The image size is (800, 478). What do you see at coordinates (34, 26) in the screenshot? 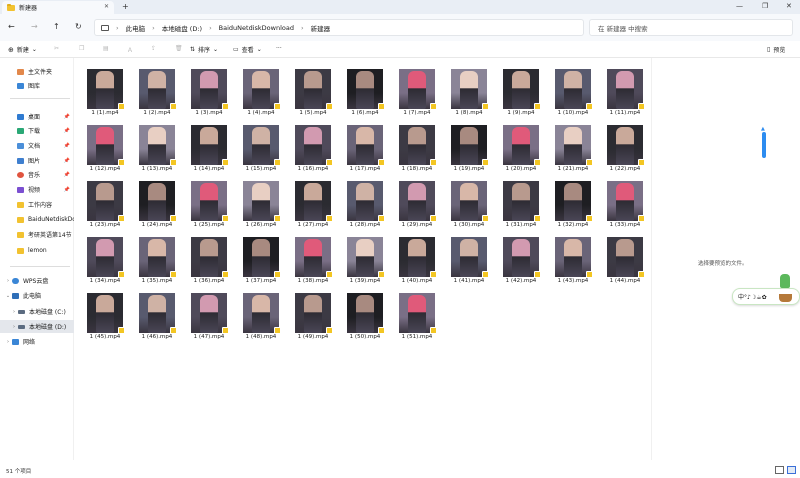
I see `forward-arrow-icon: →` at bounding box center [34, 26].